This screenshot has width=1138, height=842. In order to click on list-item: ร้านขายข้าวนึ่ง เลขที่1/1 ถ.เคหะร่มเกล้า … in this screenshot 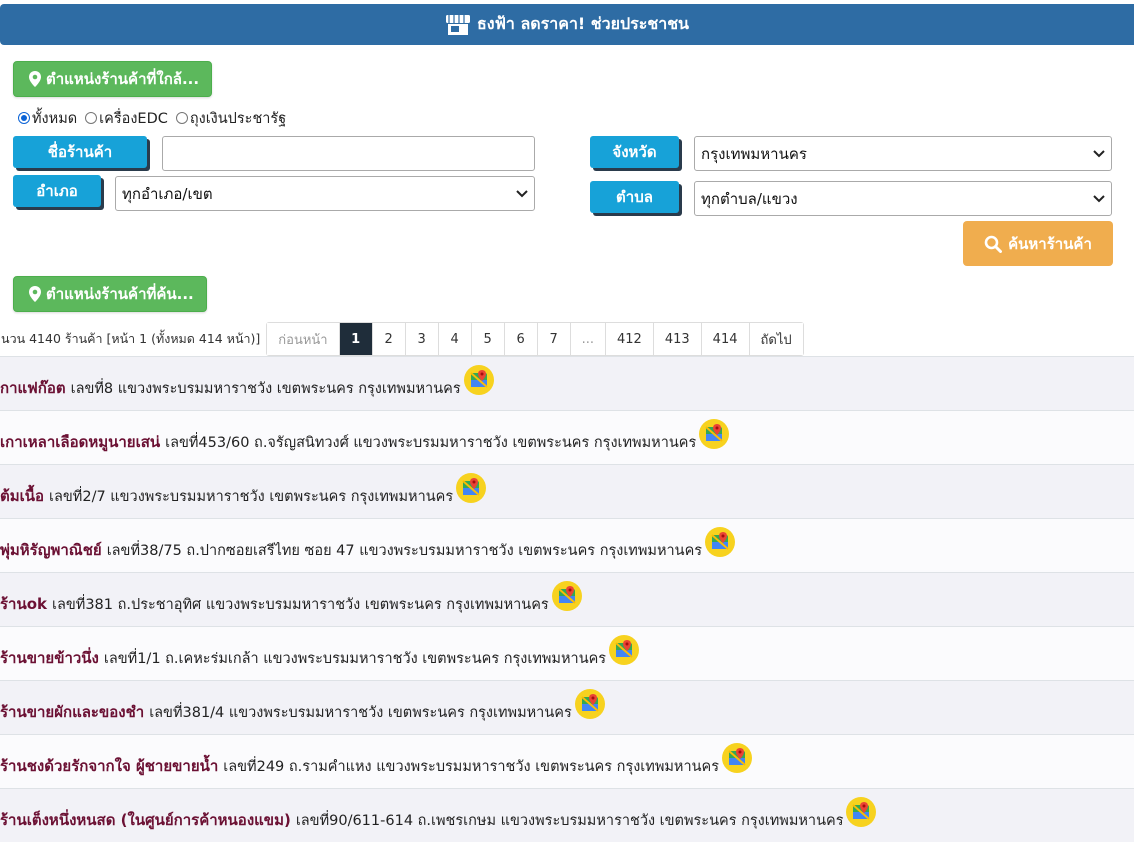, I will do `click(567, 653)`.